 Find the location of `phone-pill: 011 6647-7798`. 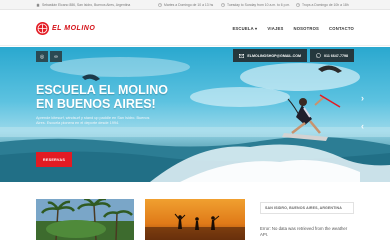

phone-pill: 011 6647-7798 is located at coordinates (332, 55).